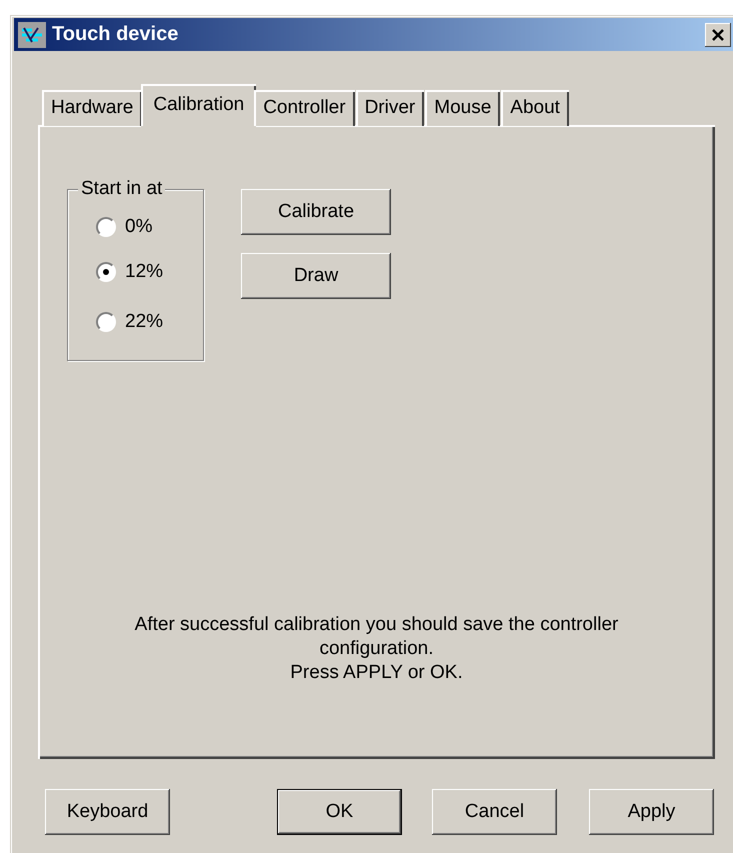  I want to click on close-icon, so click(718, 35).